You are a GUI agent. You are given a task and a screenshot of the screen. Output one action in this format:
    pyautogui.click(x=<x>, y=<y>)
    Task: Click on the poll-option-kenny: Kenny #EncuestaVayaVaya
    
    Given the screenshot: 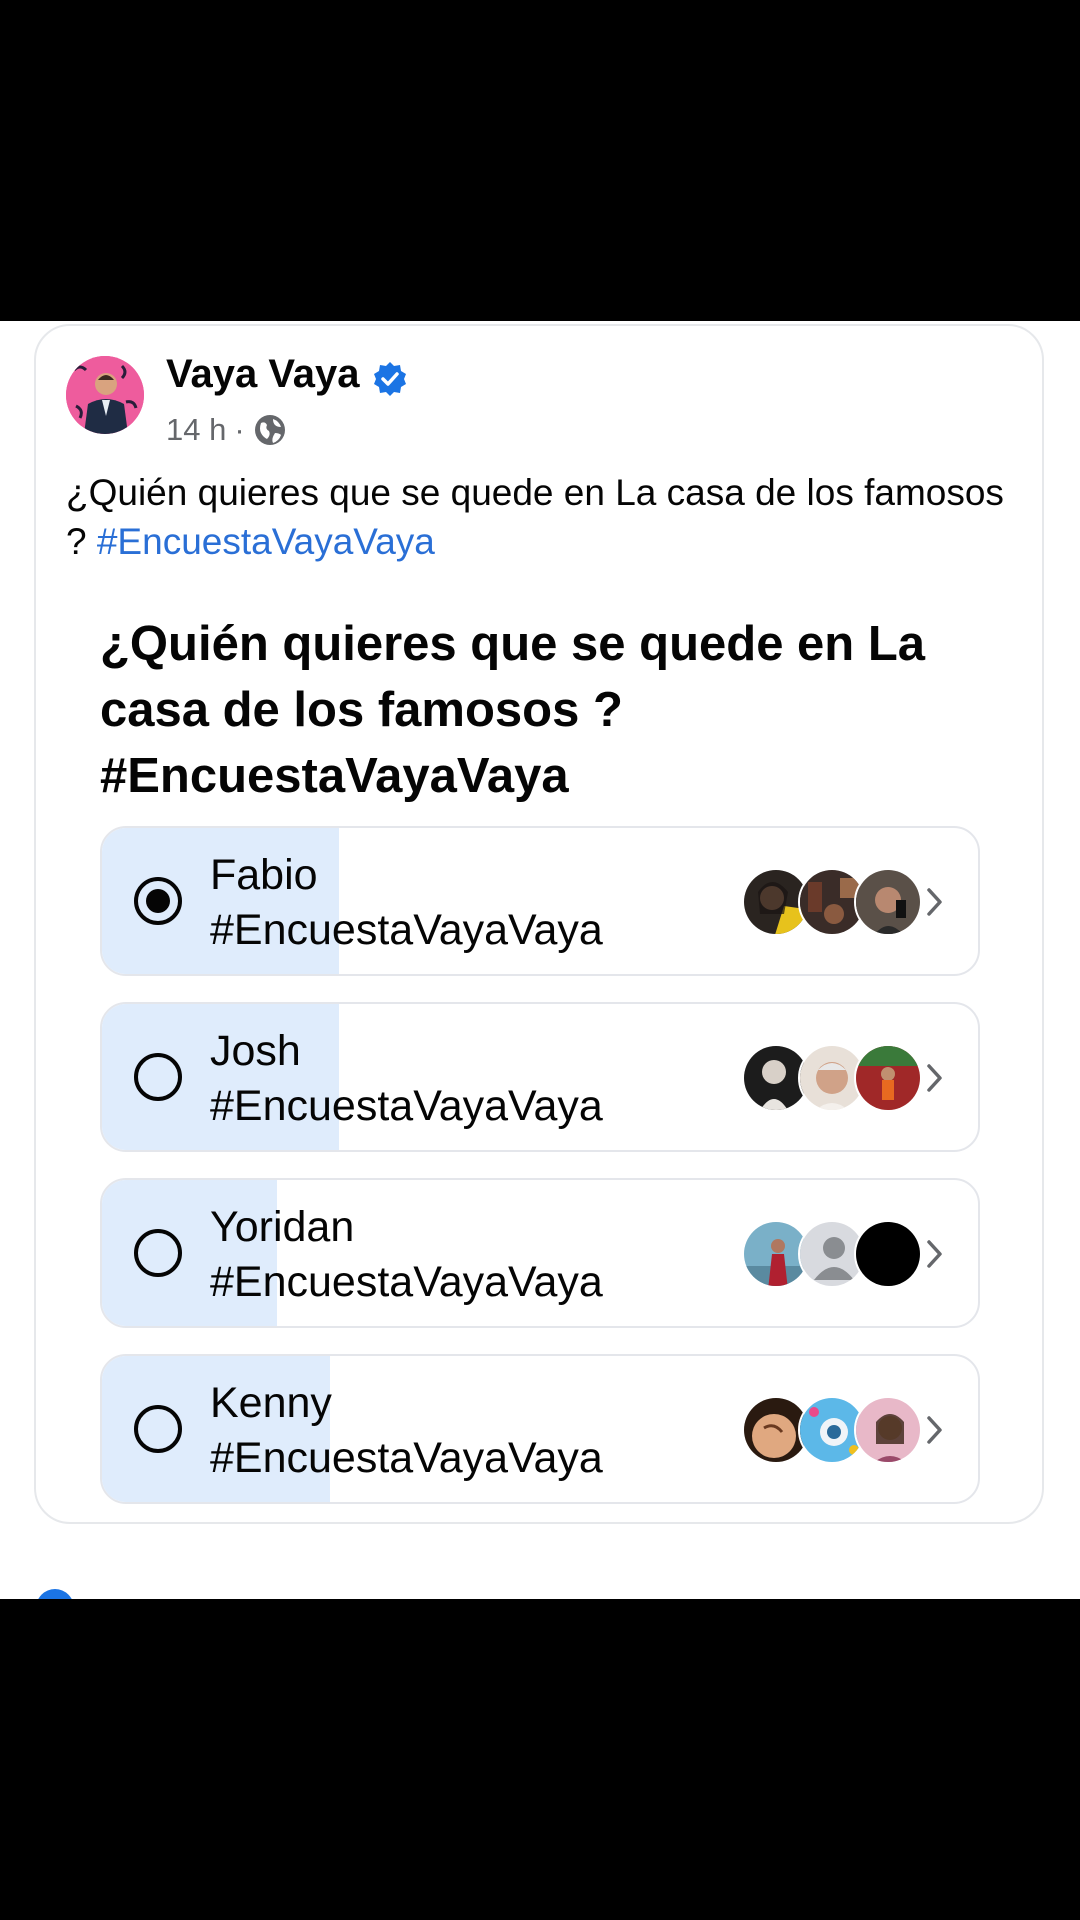 What is the action you would take?
    pyautogui.click(x=540, y=1429)
    